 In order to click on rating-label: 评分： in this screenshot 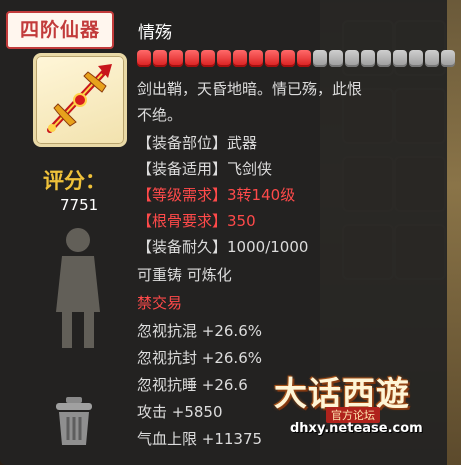, I will do `click(74, 181)`.